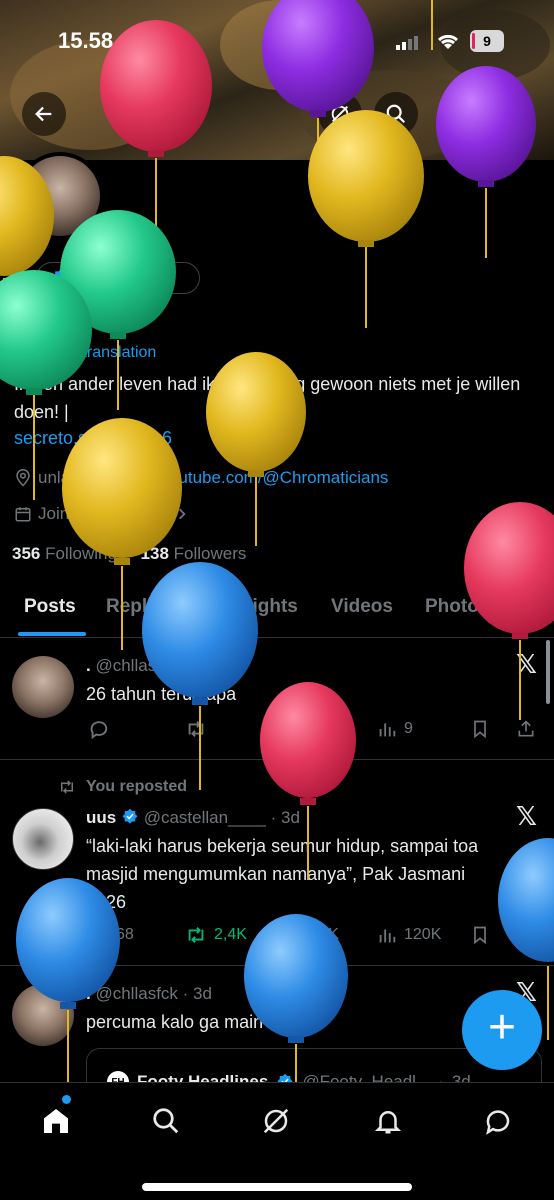  Describe the element at coordinates (66, 1099) in the screenshot. I see `notification-dot` at that location.